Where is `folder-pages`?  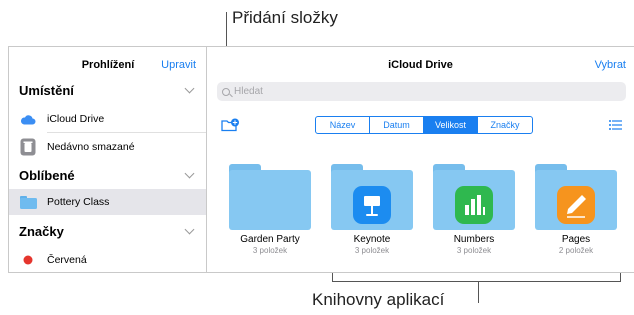
folder-pages is located at coordinates (576, 197).